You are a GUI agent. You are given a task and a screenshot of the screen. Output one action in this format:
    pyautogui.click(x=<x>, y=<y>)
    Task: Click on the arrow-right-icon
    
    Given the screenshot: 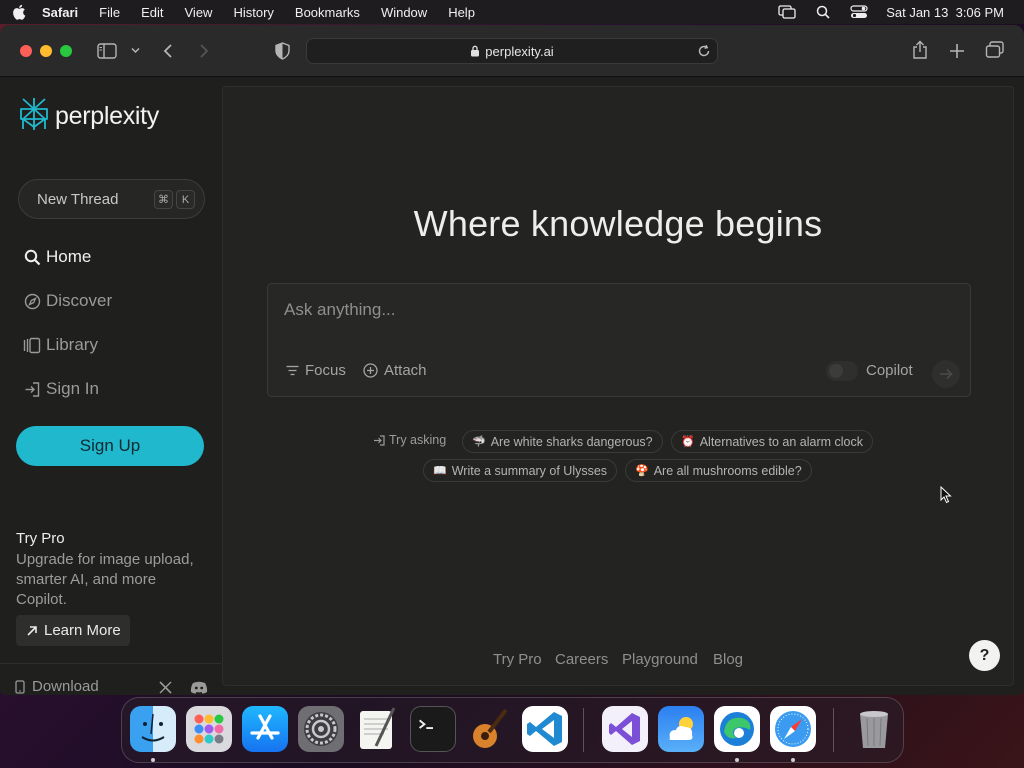 What is the action you would take?
    pyautogui.click(x=946, y=374)
    